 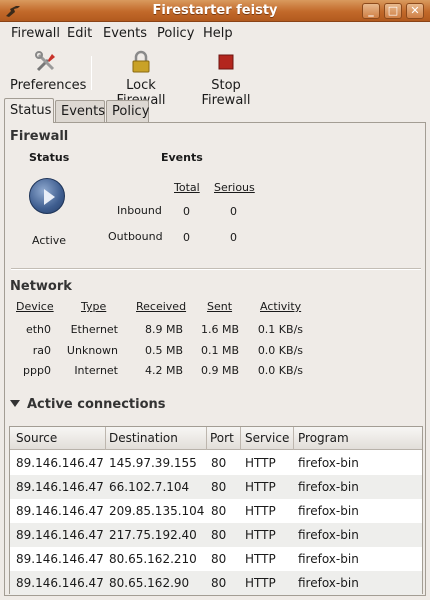 I want to click on close-icon: ✕, so click(x=415, y=10).